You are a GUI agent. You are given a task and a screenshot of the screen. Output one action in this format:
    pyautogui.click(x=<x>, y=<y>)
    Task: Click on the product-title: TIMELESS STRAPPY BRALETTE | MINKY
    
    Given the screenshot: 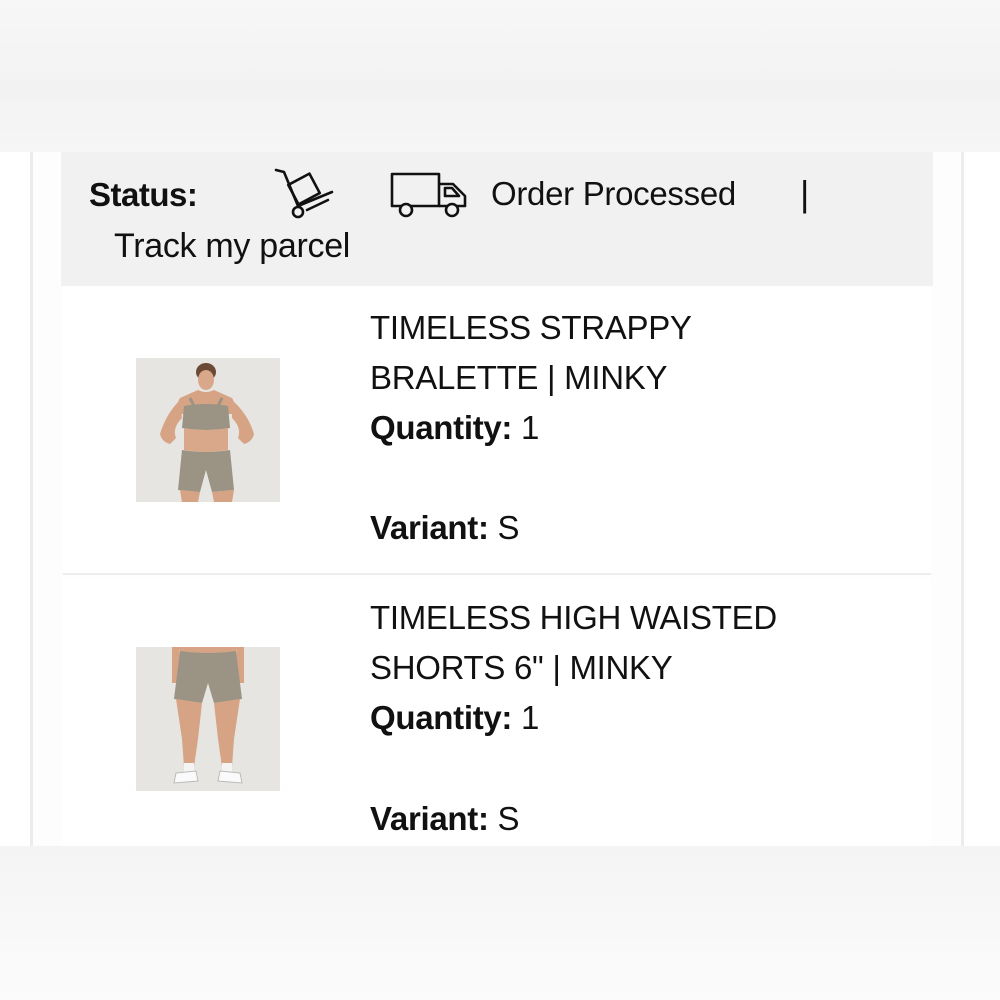 What is the action you would take?
    pyautogui.click(x=640, y=353)
    